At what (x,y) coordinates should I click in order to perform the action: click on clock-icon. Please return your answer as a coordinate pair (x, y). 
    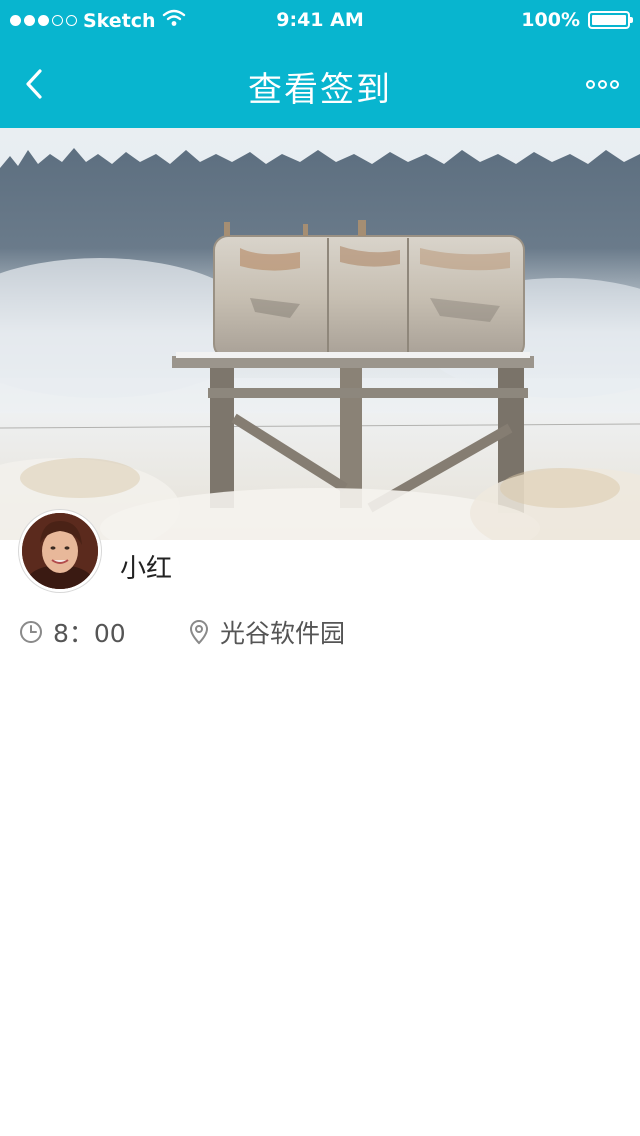
    Looking at the image, I should click on (31, 632).